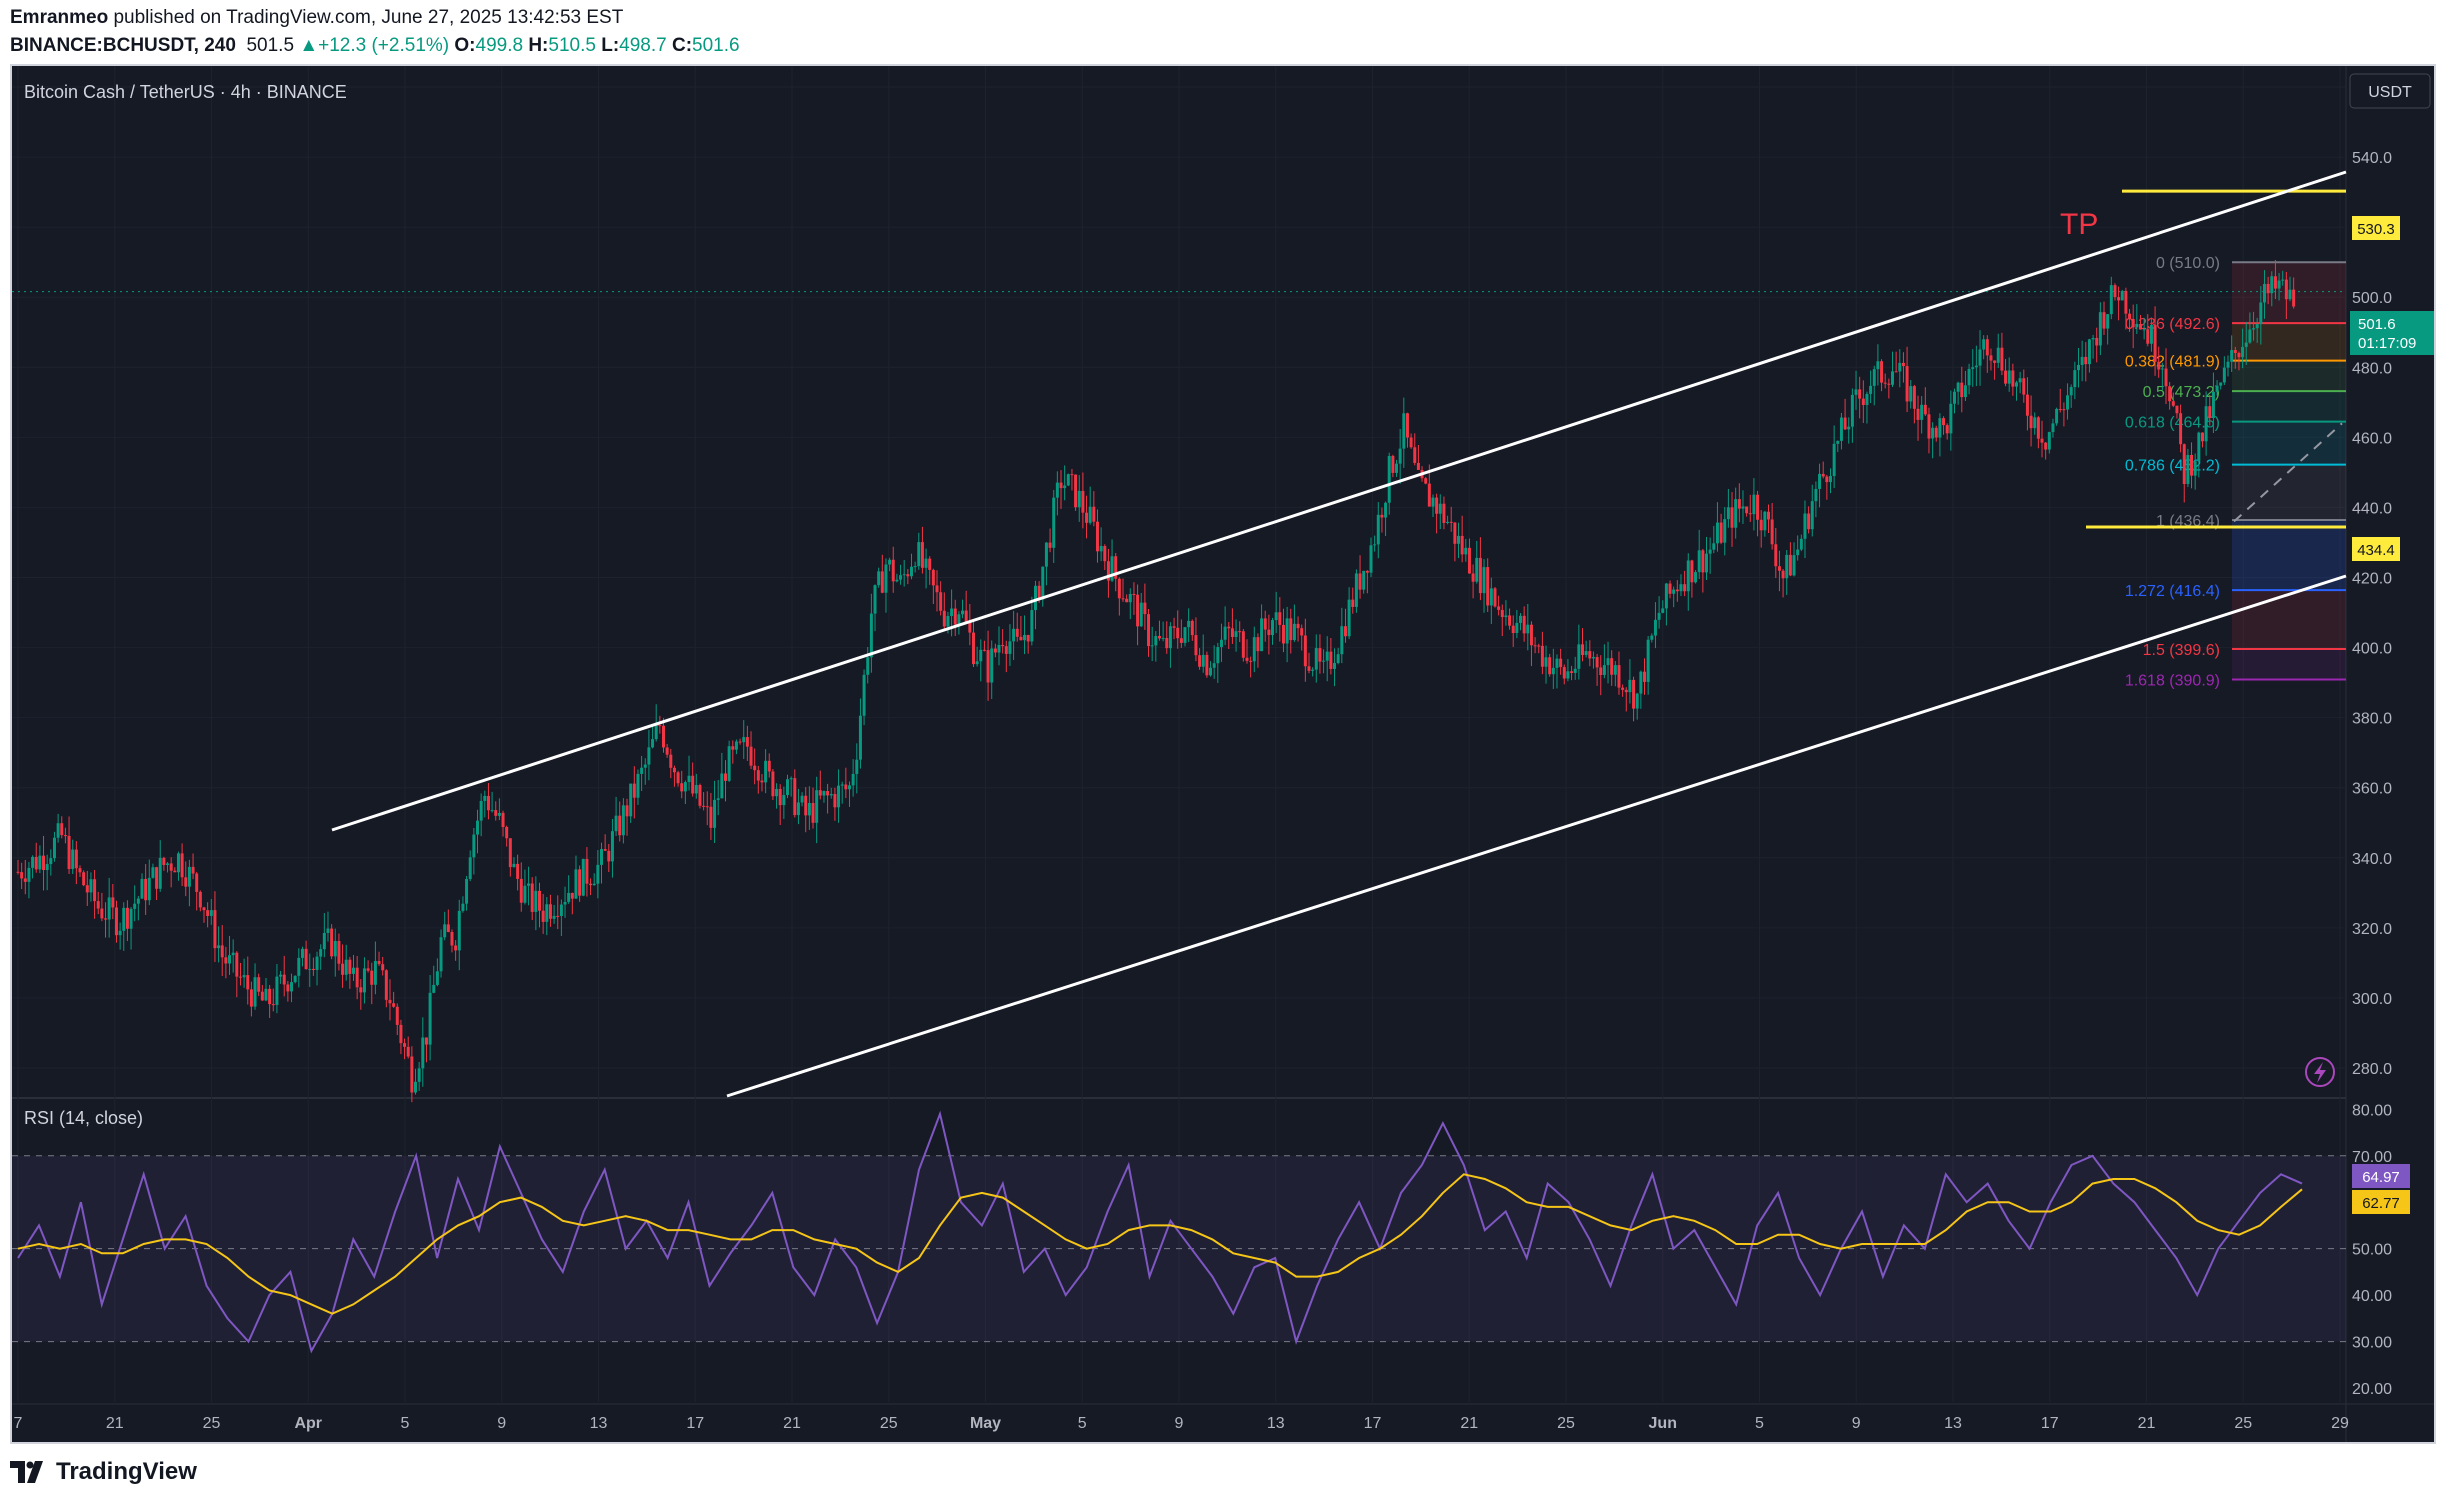 The height and width of the screenshot is (1499, 2448). Describe the element at coordinates (103, 1472) in the screenshot. I see `tradingview-logo: TradingView` at that location.